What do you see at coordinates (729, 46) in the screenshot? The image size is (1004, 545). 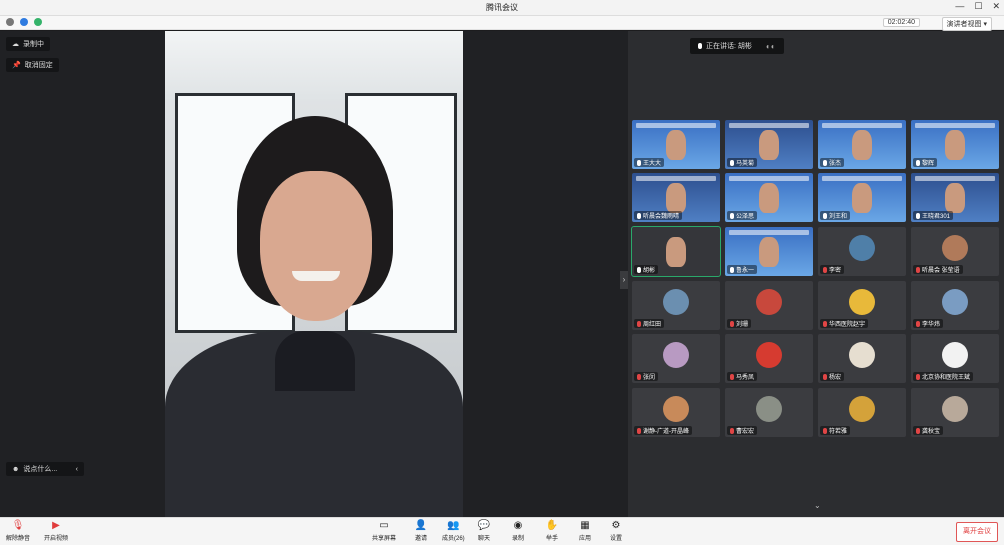 I see `speaking-label: 正在讲话: 胡彬` at bounding box center [729, 46].